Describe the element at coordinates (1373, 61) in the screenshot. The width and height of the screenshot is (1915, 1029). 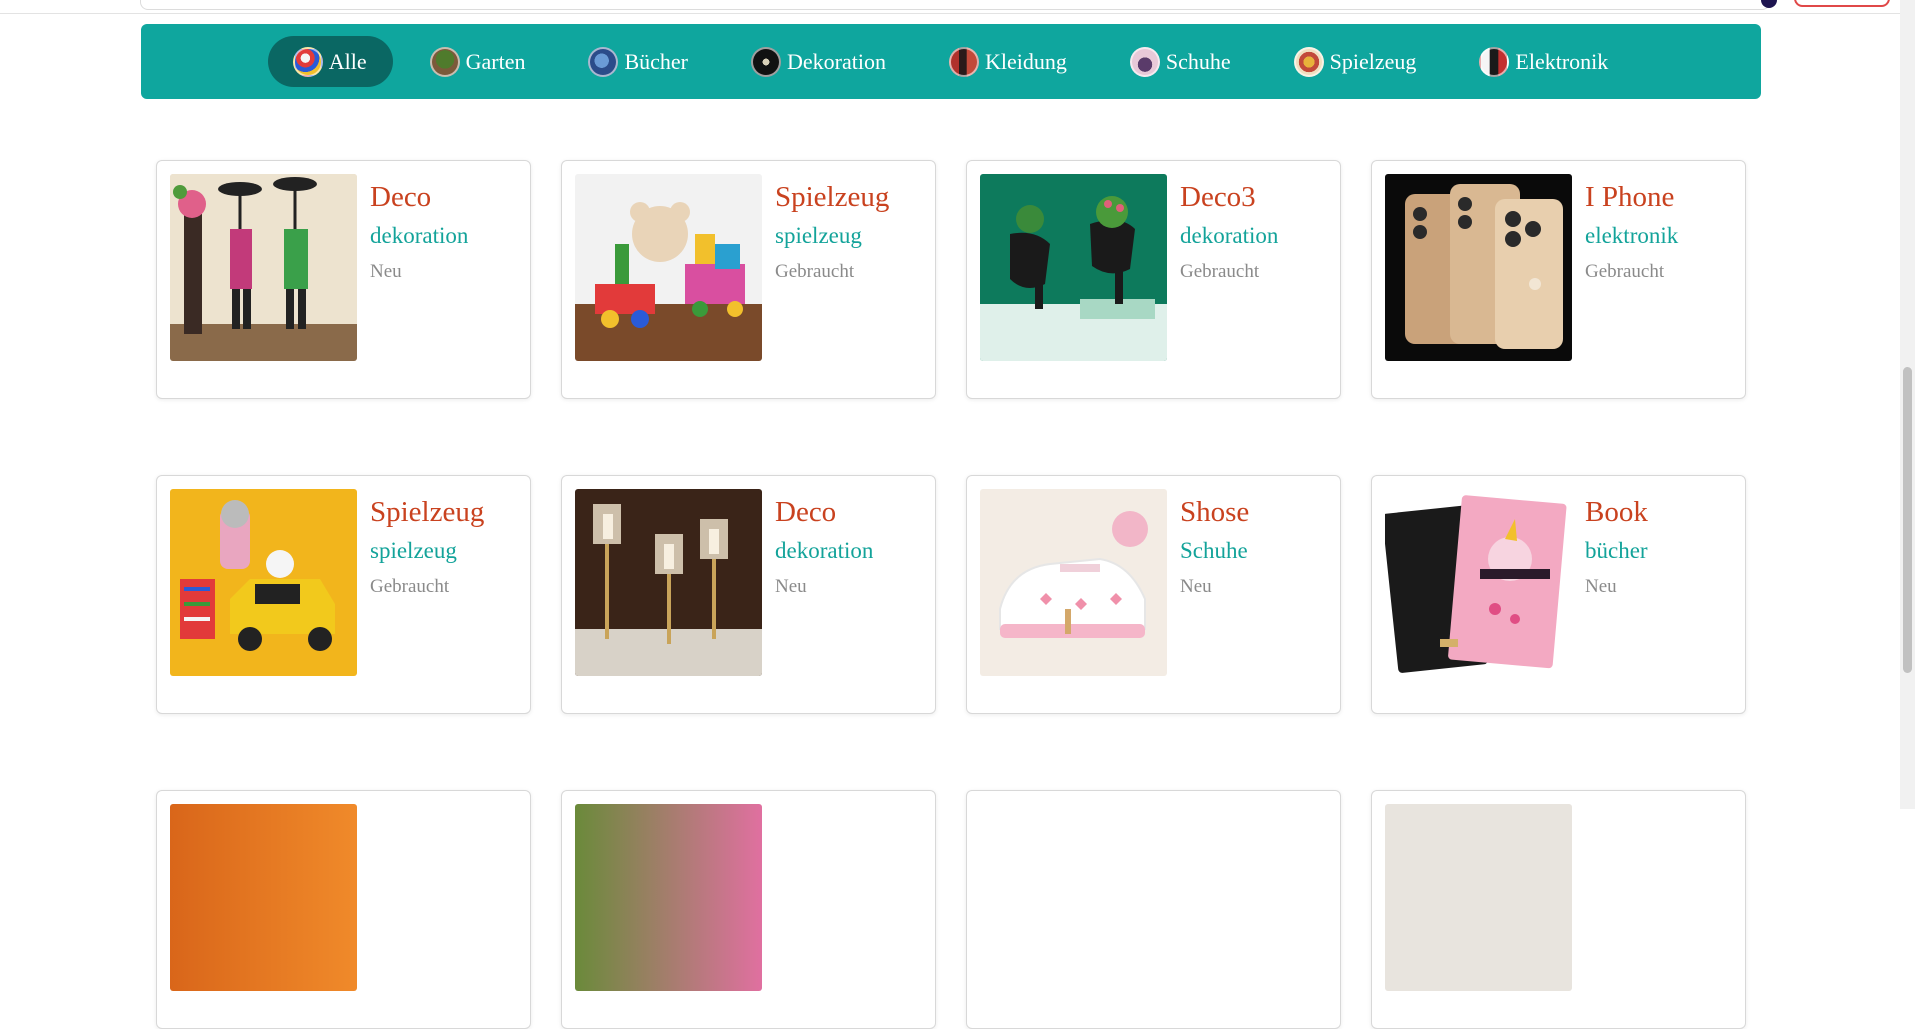
I see `category-label: Spielzeug` at that location.